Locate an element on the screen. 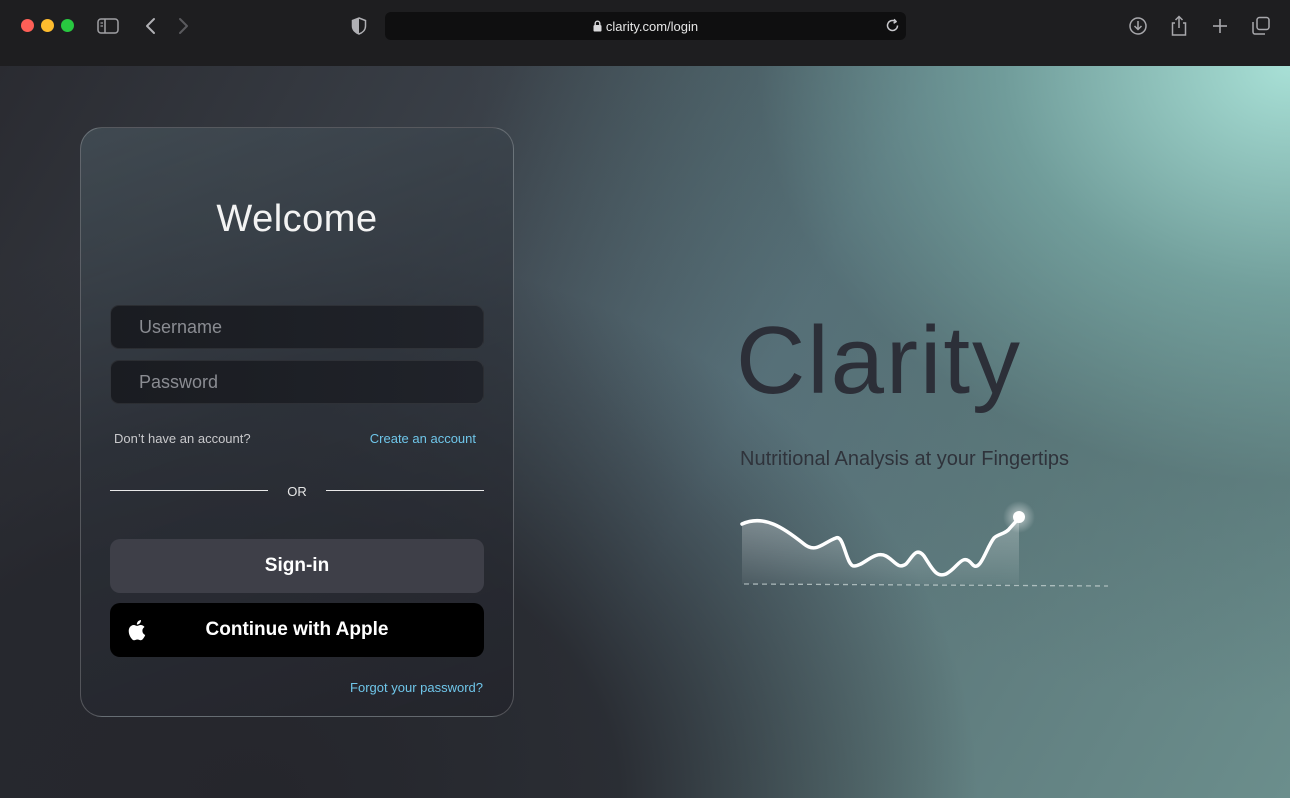 The width and height of the screenshot is (1290, 798). lock-icon is located at coordinates (597, 26).